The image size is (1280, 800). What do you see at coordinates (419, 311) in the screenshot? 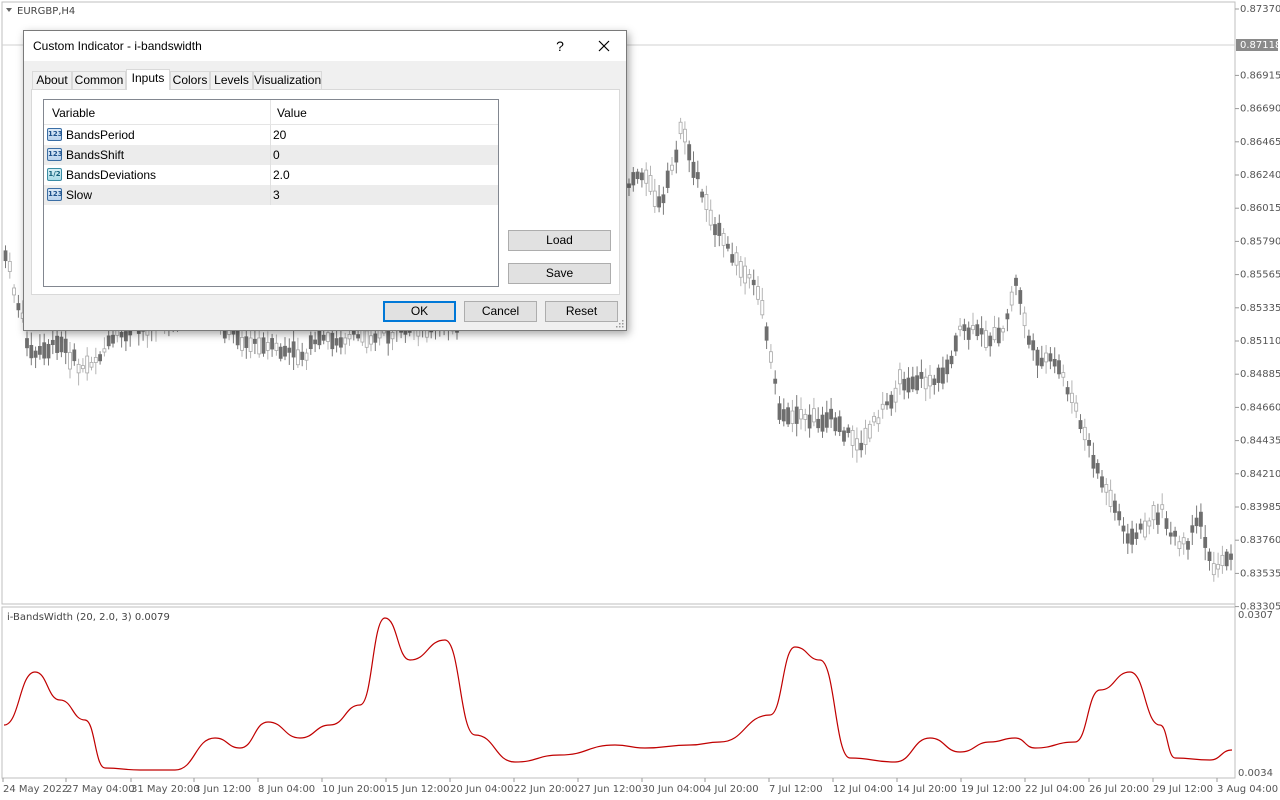
I see `ok-button: OK` at bounding box center [419, 311].